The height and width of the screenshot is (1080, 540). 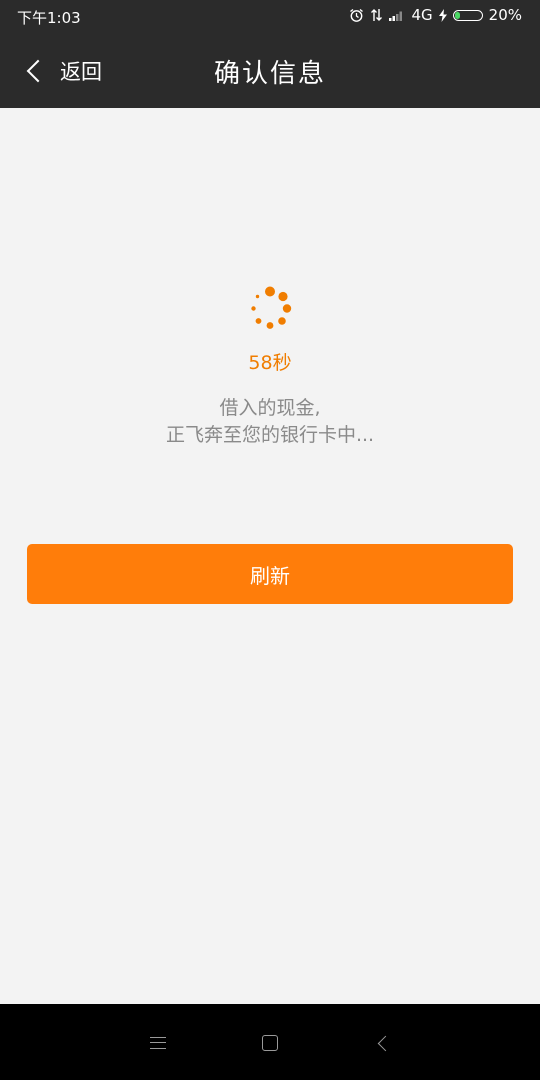 I want to click on nav-menu-button, so click(x=158, y=1043).